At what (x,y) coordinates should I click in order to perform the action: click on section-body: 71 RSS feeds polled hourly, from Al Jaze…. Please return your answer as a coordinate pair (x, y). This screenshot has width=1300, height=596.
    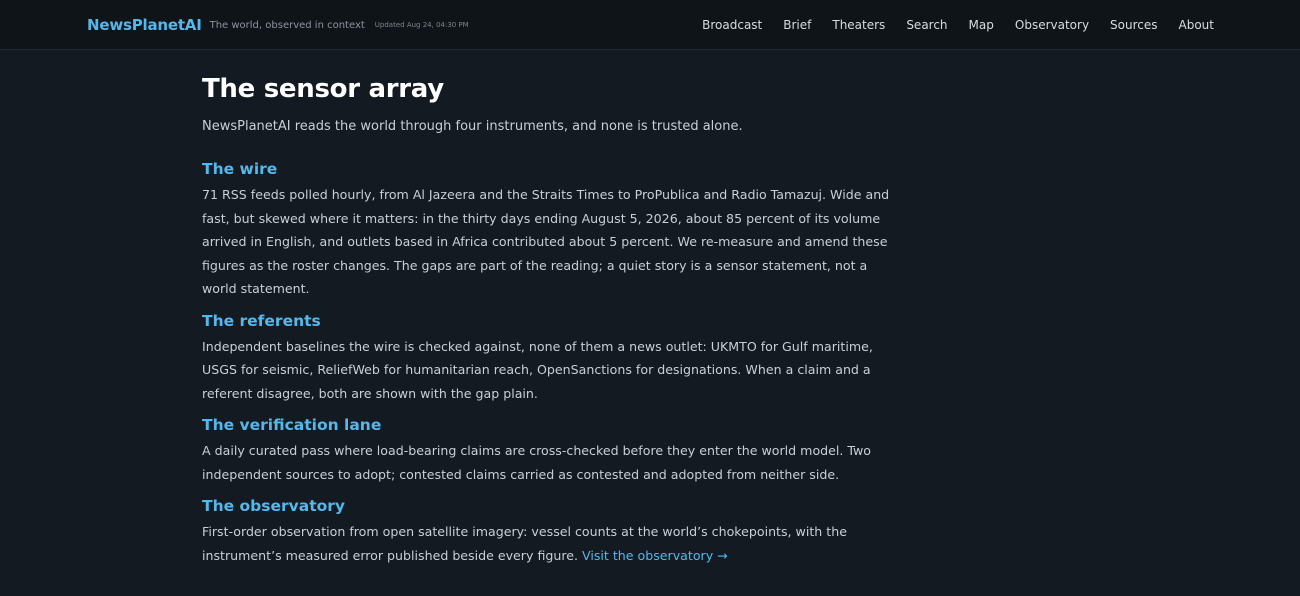
    Looking at the image, I should click on (546, 241).